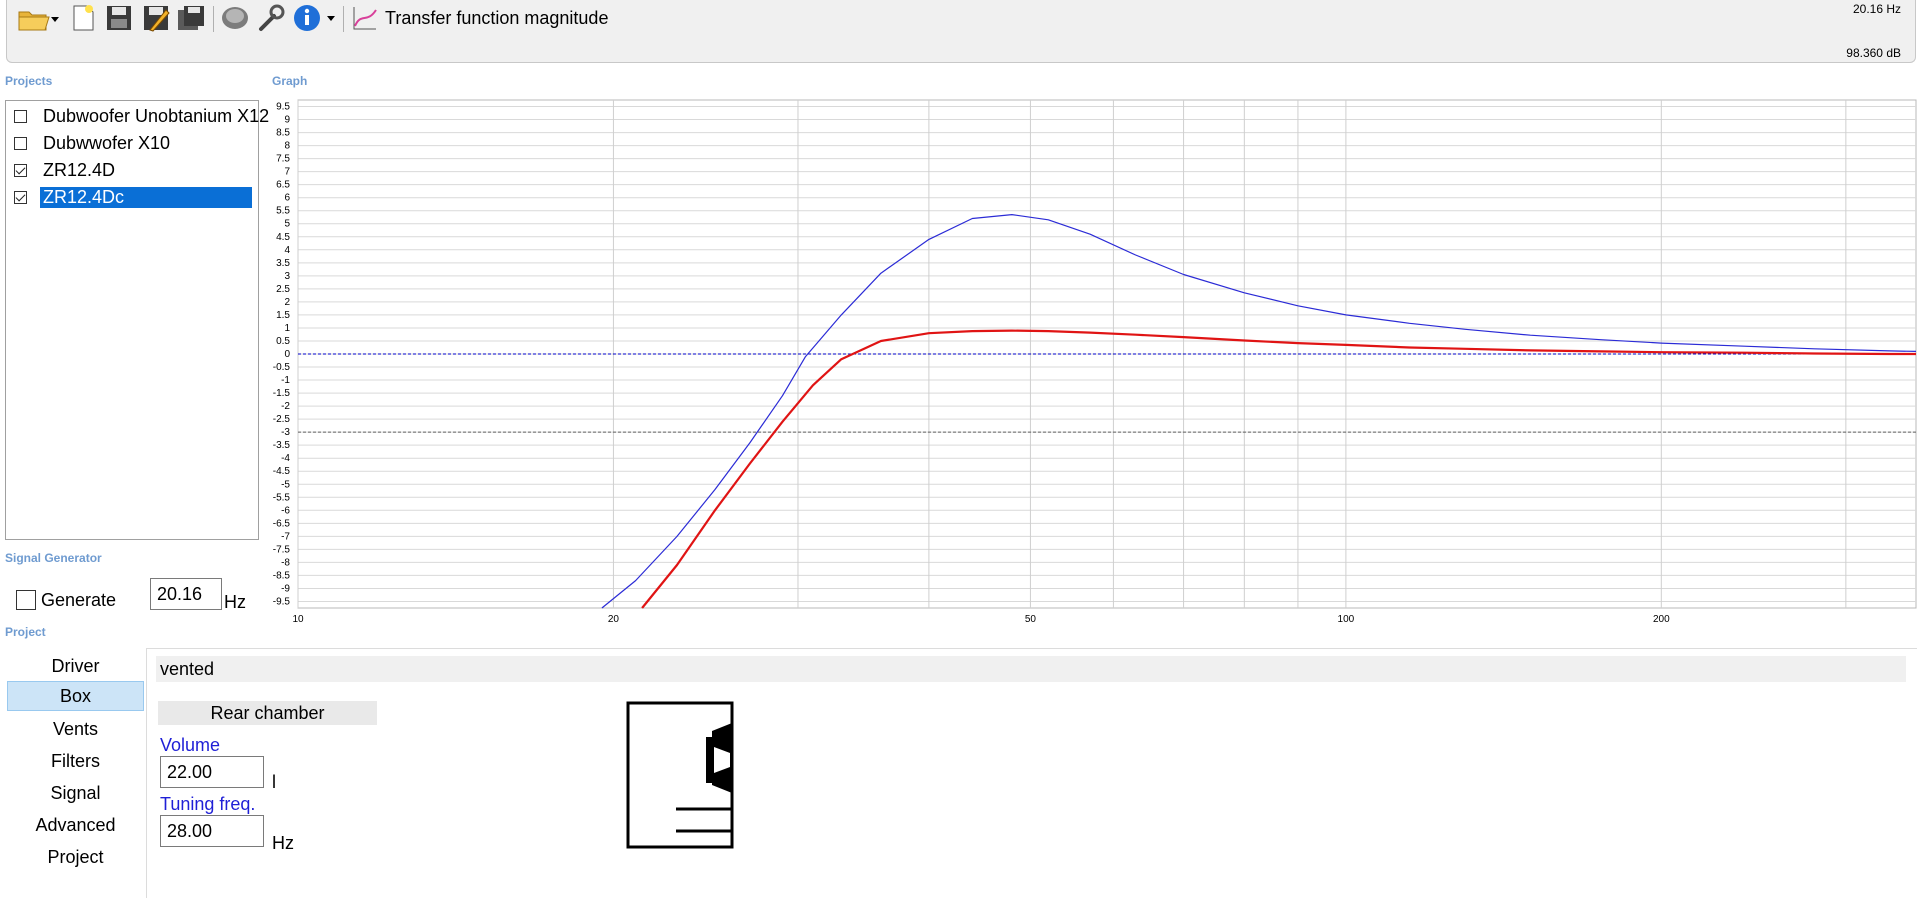 The image size is (1917, 898). What do you see at coordinates (79, 170) in the screenshot?
I see `project-label: ZR12.4D` at bounding box center [79, 170].